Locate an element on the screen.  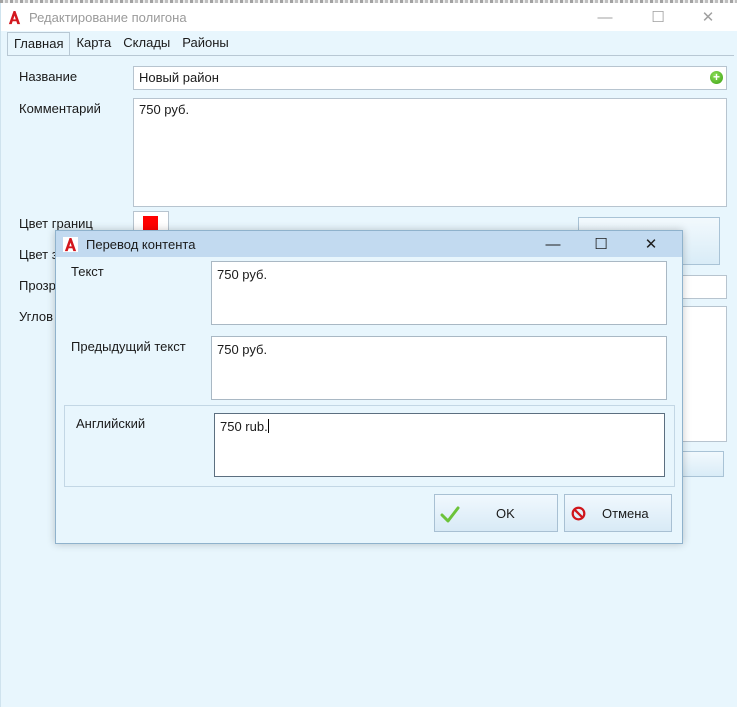
comment-value: 750 руб. is located at coordinates (164, 109).